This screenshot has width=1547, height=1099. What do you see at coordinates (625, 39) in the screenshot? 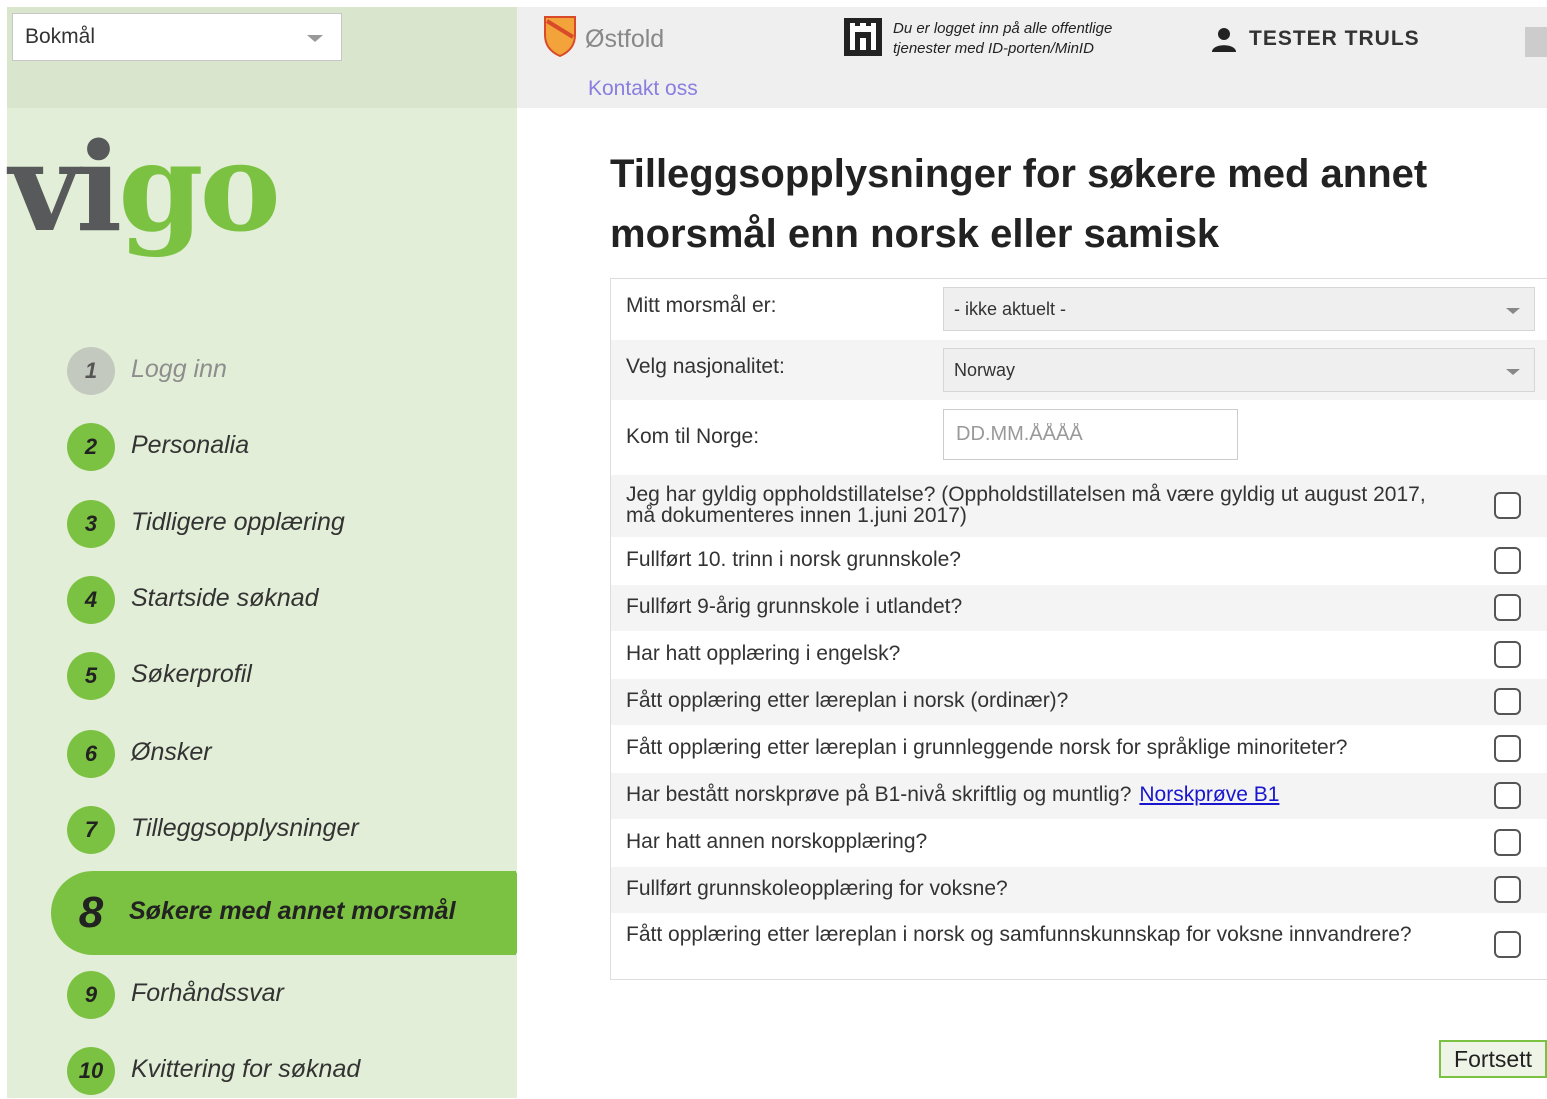
I see `county-name: Østfold` at bounding box center [625, 39].